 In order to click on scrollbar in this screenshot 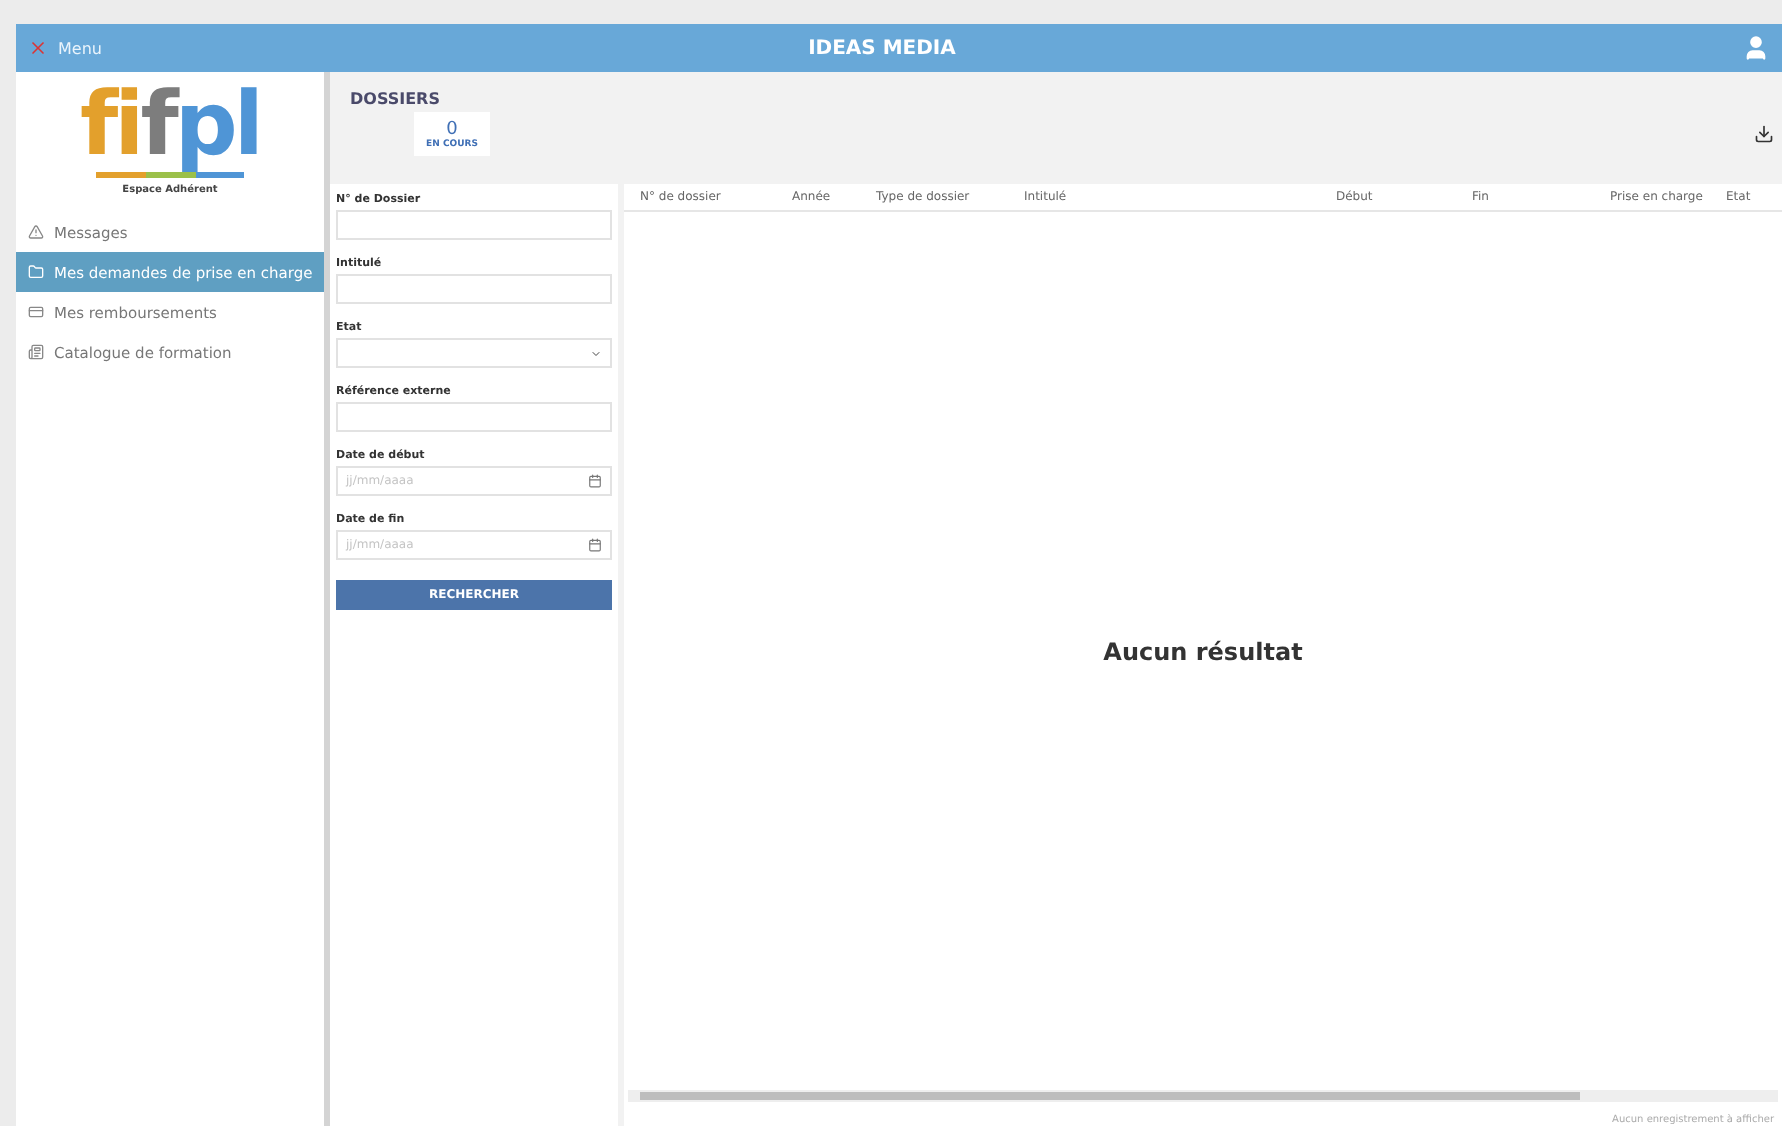, I will do `click(1203, 1096)`.